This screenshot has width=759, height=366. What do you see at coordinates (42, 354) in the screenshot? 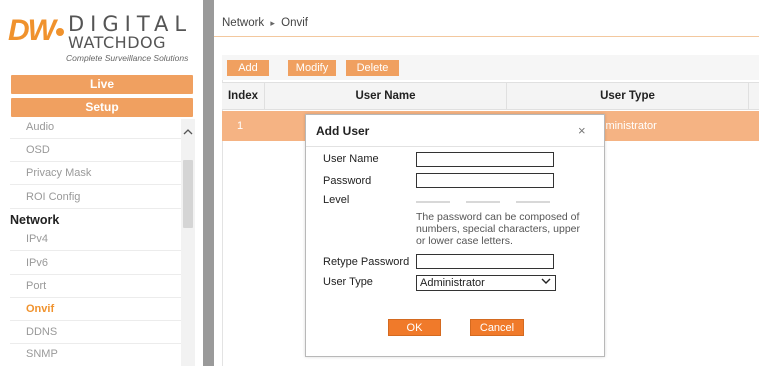
I see `menu-item-snmp: SNMP` at bounding box center [42, 354].